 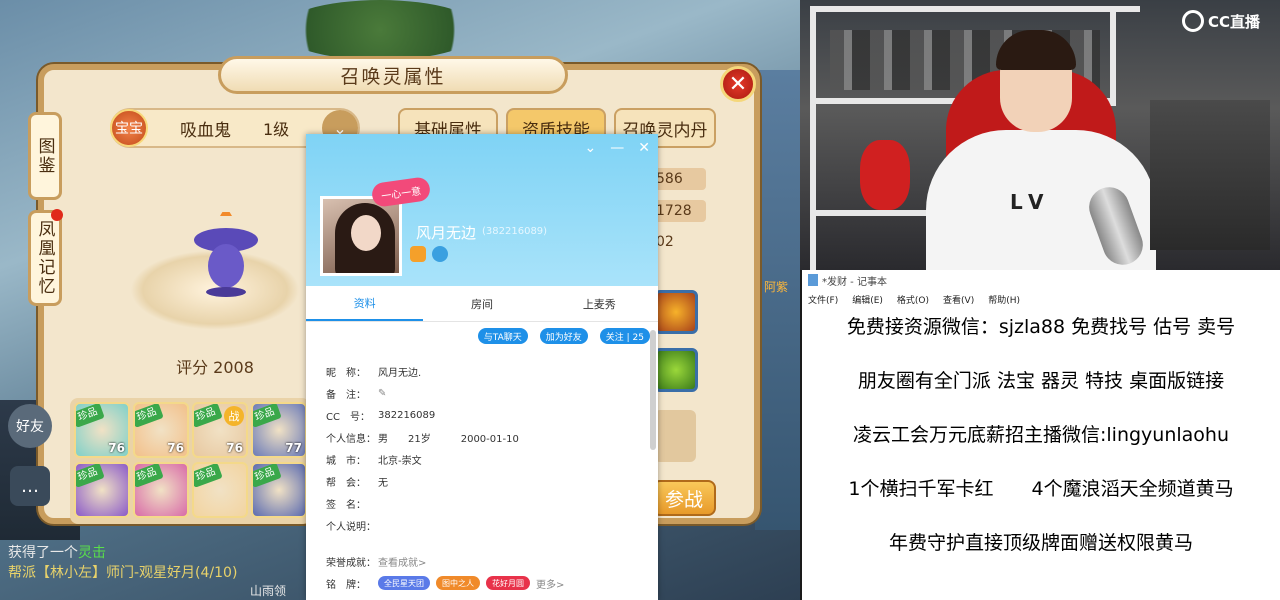 What do you see at coordinates (293, 448) in the screenshot?
I see `pet-card-level: 77` at bounding box center [293, 448].